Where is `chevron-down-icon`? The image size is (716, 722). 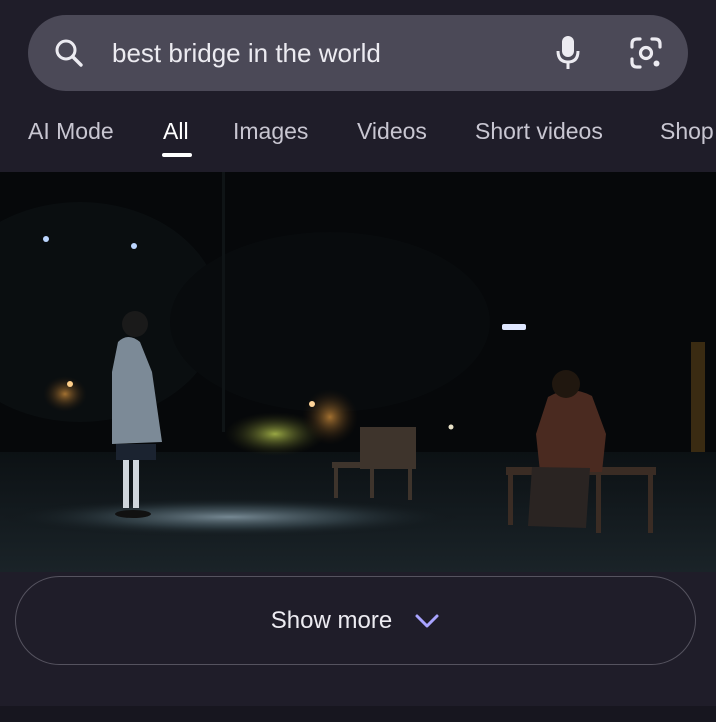 chevron-down-icon is located at coordinates (427, 621).